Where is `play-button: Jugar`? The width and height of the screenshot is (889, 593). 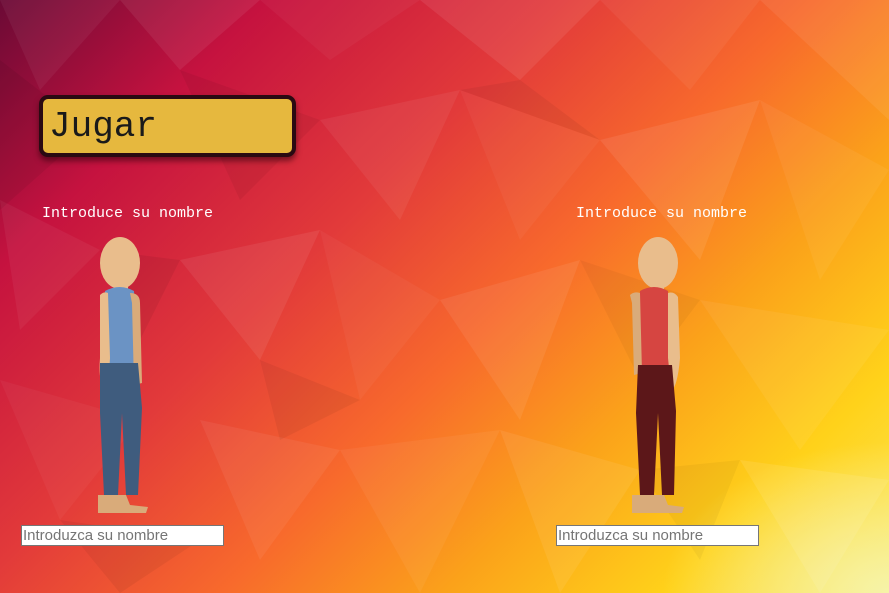
play-button: Jugar is located at coordinates (167, 126).